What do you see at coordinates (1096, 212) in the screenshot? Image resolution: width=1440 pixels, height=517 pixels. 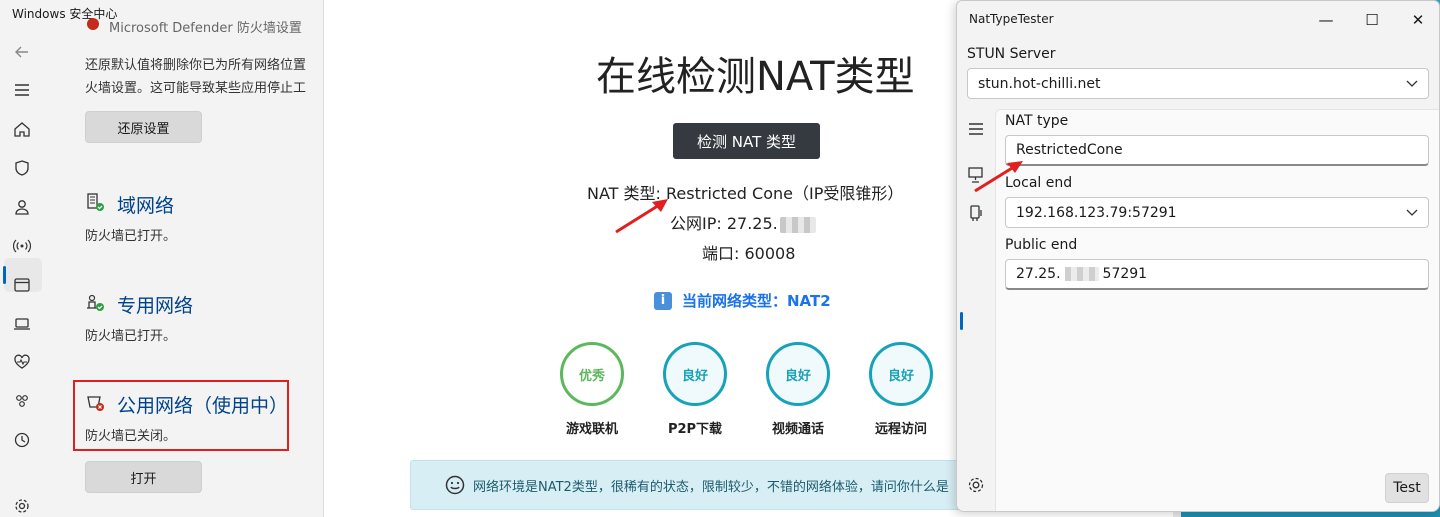 I see `local-end-value: 192.168.123.79:57291` at bounding box center [1096, 212].